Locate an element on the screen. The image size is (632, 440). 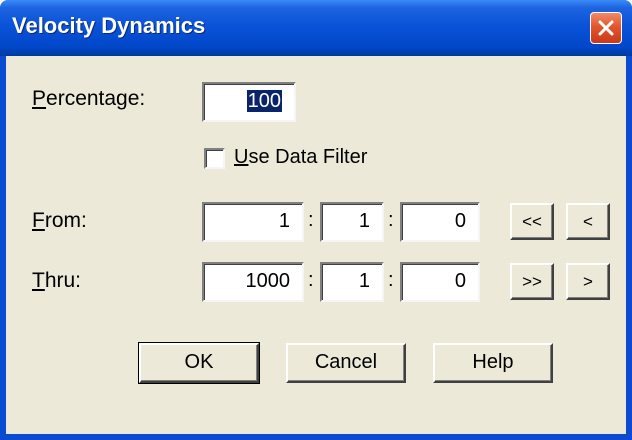
use-data-filter-checkbox is located at coordinates (214, 158).